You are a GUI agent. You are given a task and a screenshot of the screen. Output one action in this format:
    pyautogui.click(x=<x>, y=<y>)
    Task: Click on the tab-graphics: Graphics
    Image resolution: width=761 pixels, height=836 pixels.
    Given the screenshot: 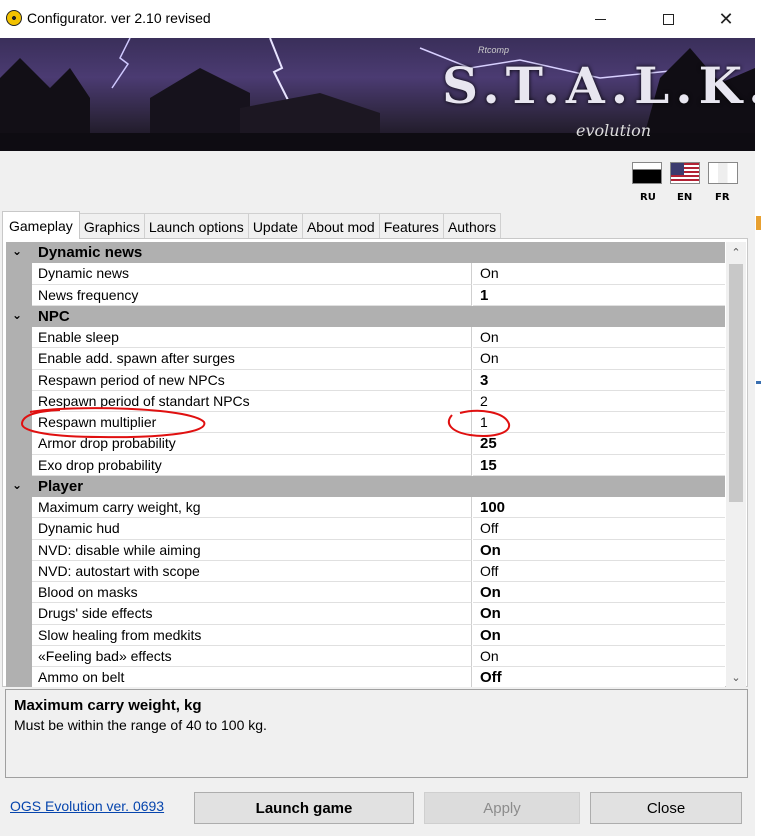 What is the action you would take?
    pyautogui.click(x=111, y=226)
    